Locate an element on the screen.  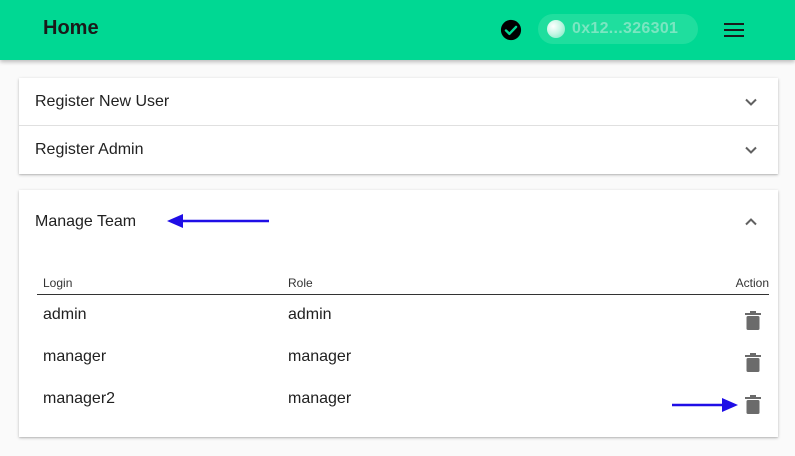
role-cell: admin is located at coordinates (310, 314).